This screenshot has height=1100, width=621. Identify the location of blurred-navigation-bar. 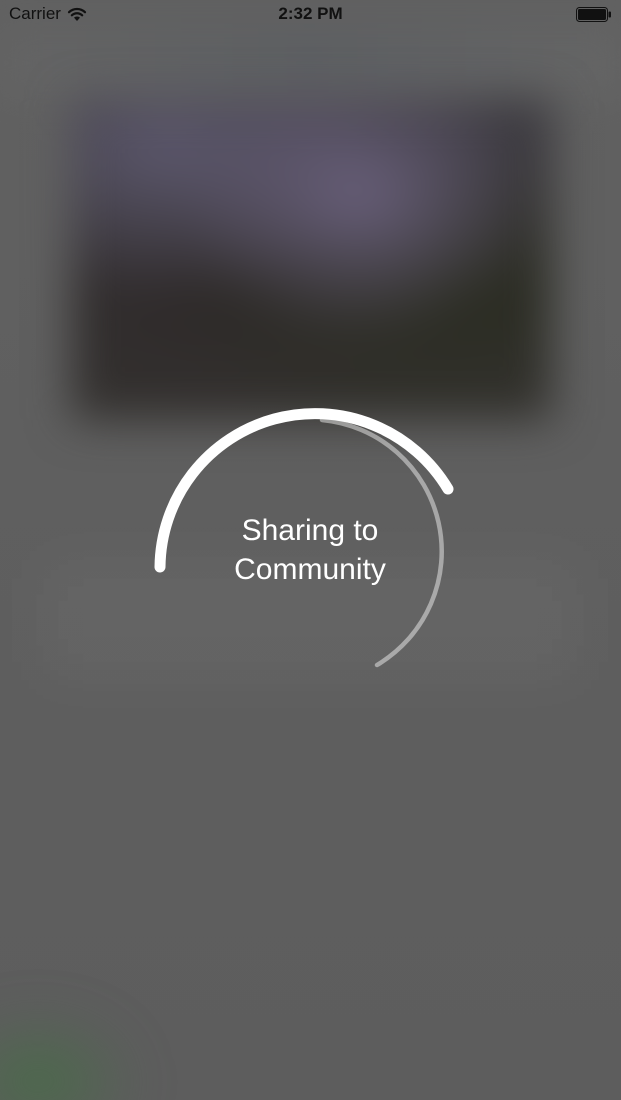
(310, 63).